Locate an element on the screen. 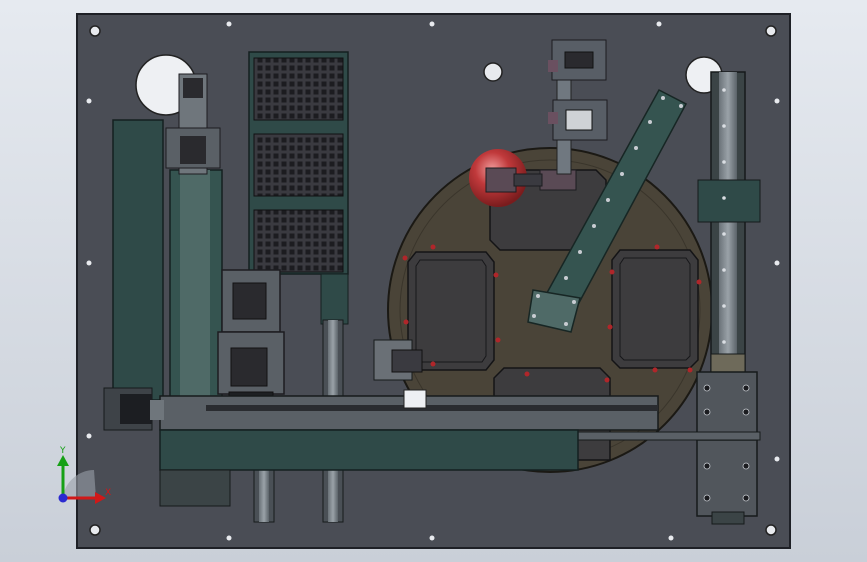 The image size is (867, 562). camera-units is located at coordinates (251, 342).